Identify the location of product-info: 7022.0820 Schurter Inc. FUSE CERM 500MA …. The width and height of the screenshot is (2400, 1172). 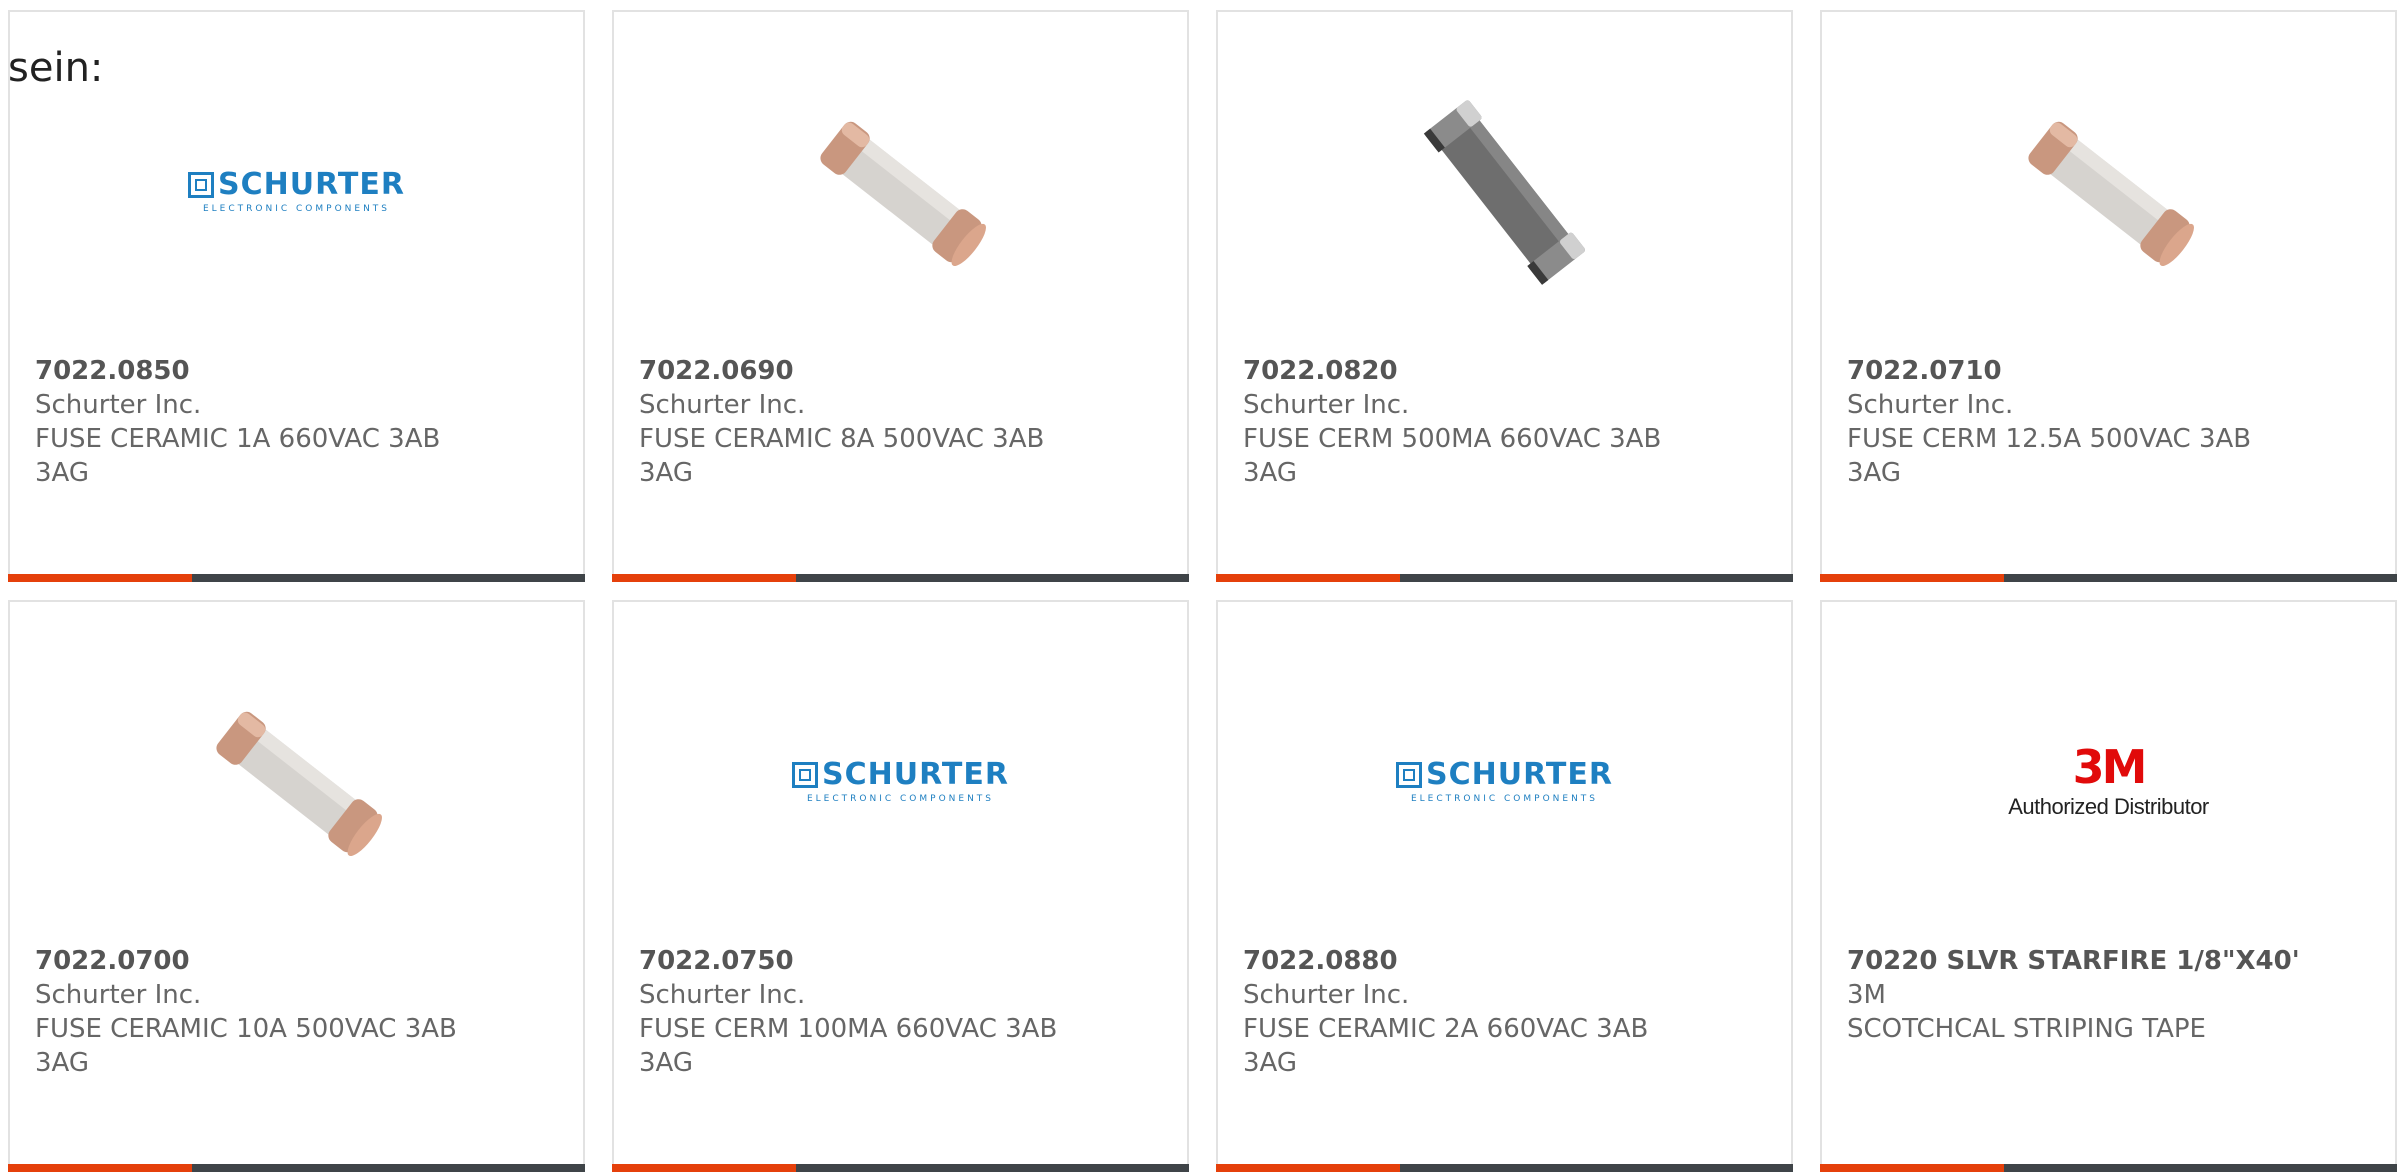
(1507, 422).